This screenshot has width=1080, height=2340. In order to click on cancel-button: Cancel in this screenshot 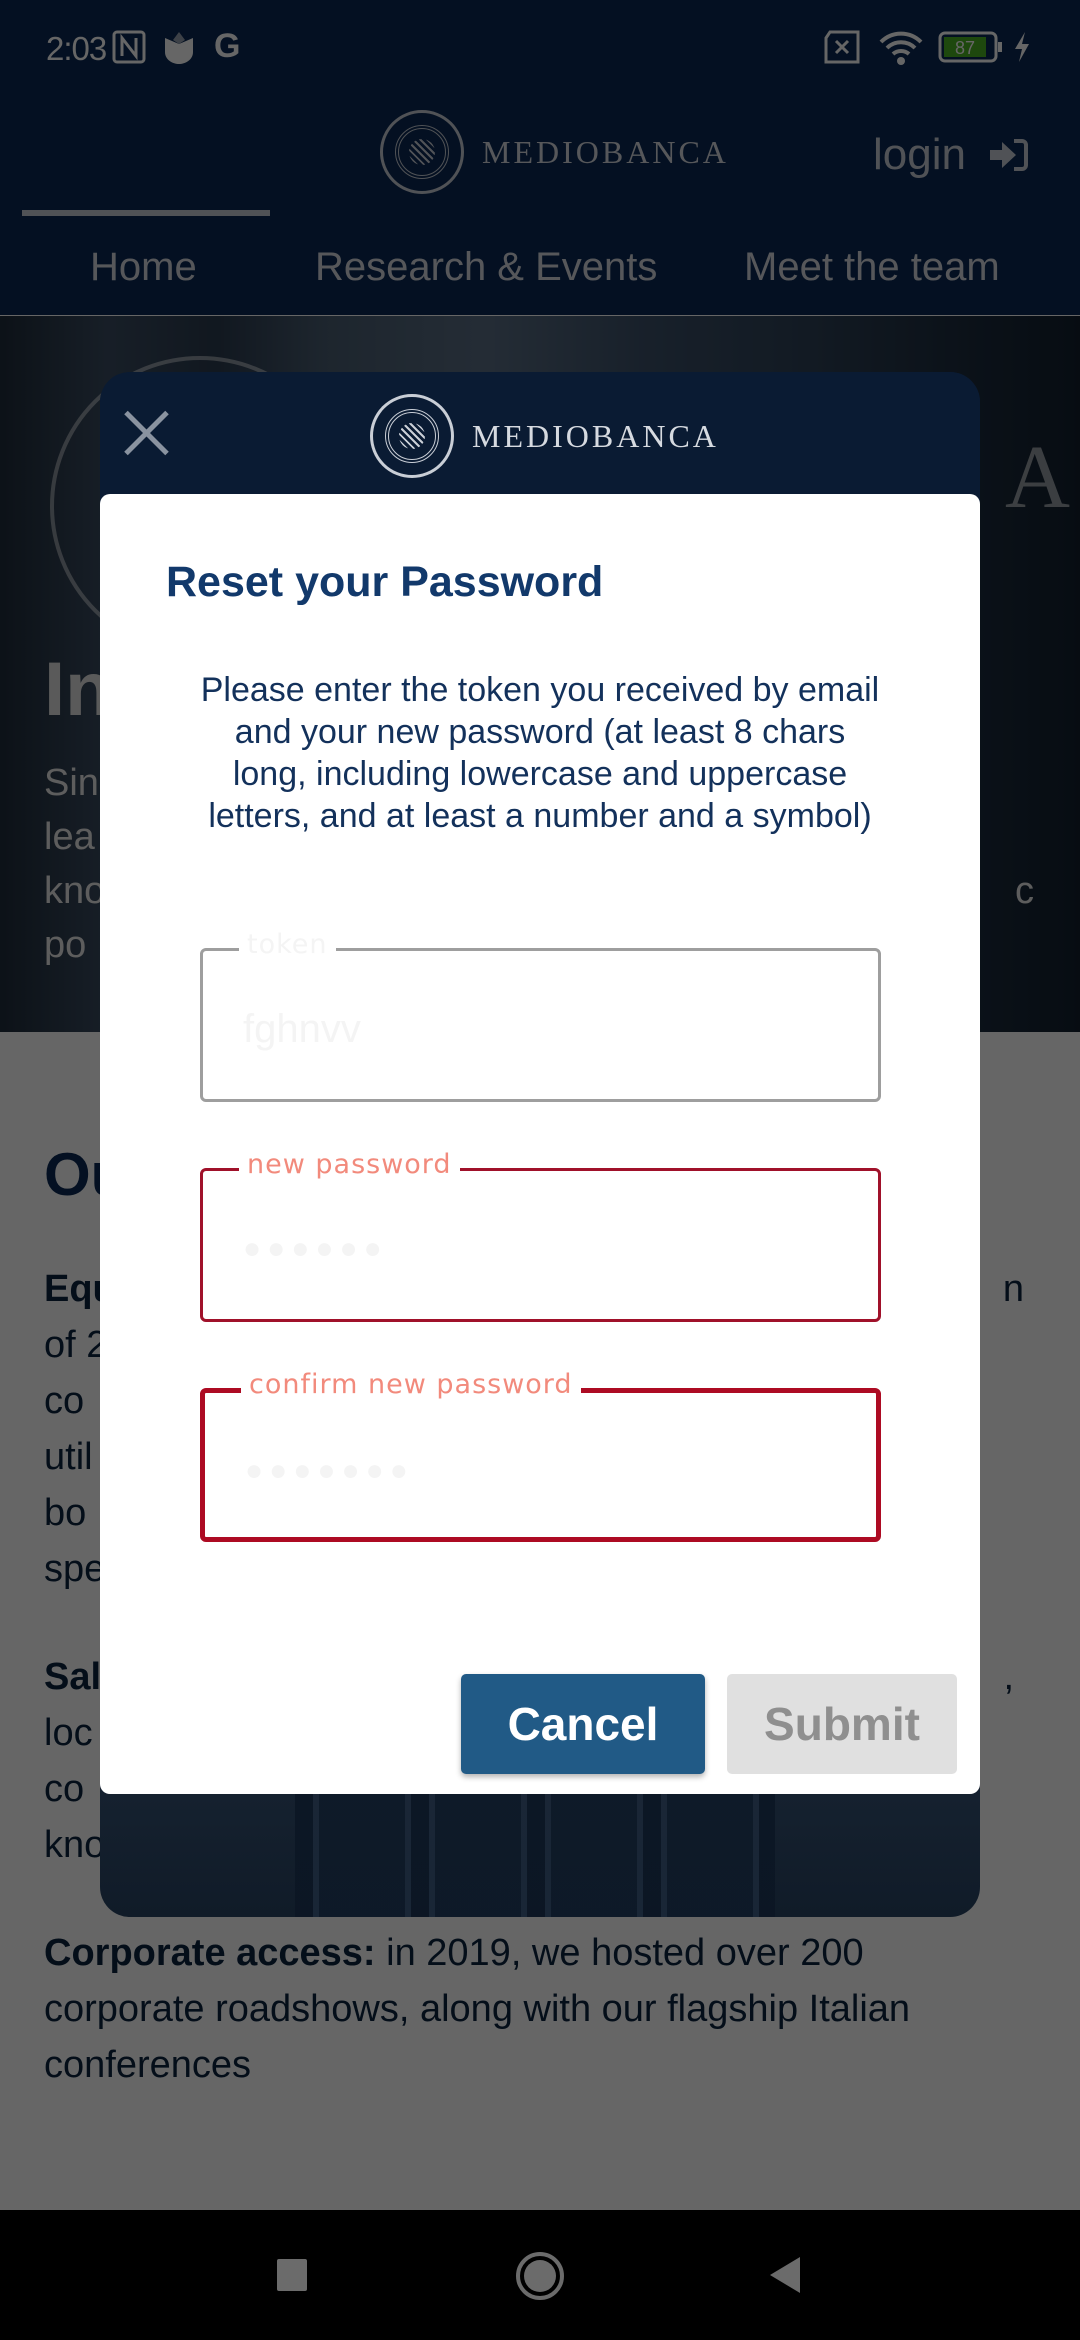, I will do `click(583, 1724)`.